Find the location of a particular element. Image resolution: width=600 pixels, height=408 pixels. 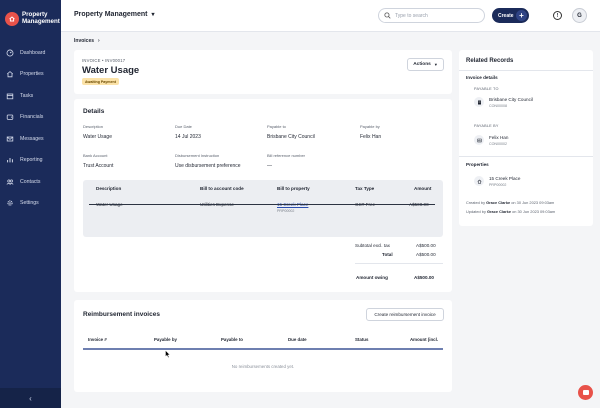

invoice-type: INVOICE is located at coordinates (91, 60).